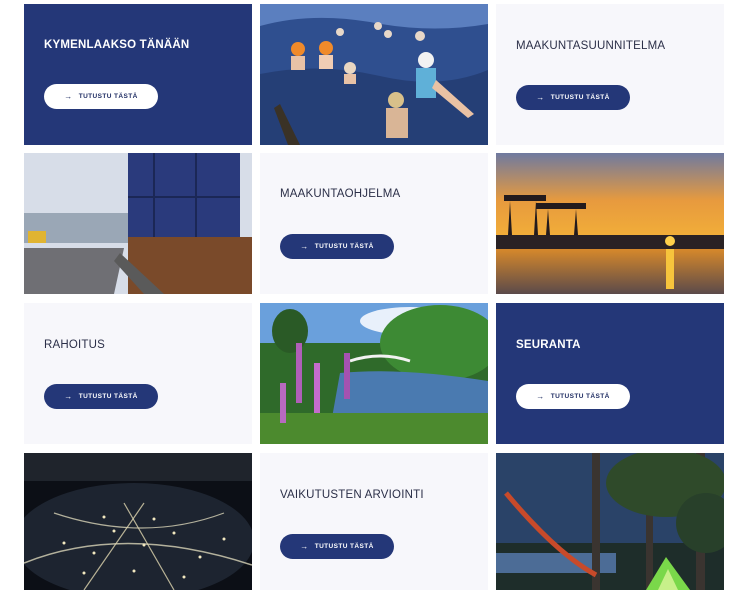  What do you see at coordinates (117, 45) in the screenshot?
I see `tile-title: KYMENLAAKSO TÄNÄÄN` at bounding box center [117, 45].